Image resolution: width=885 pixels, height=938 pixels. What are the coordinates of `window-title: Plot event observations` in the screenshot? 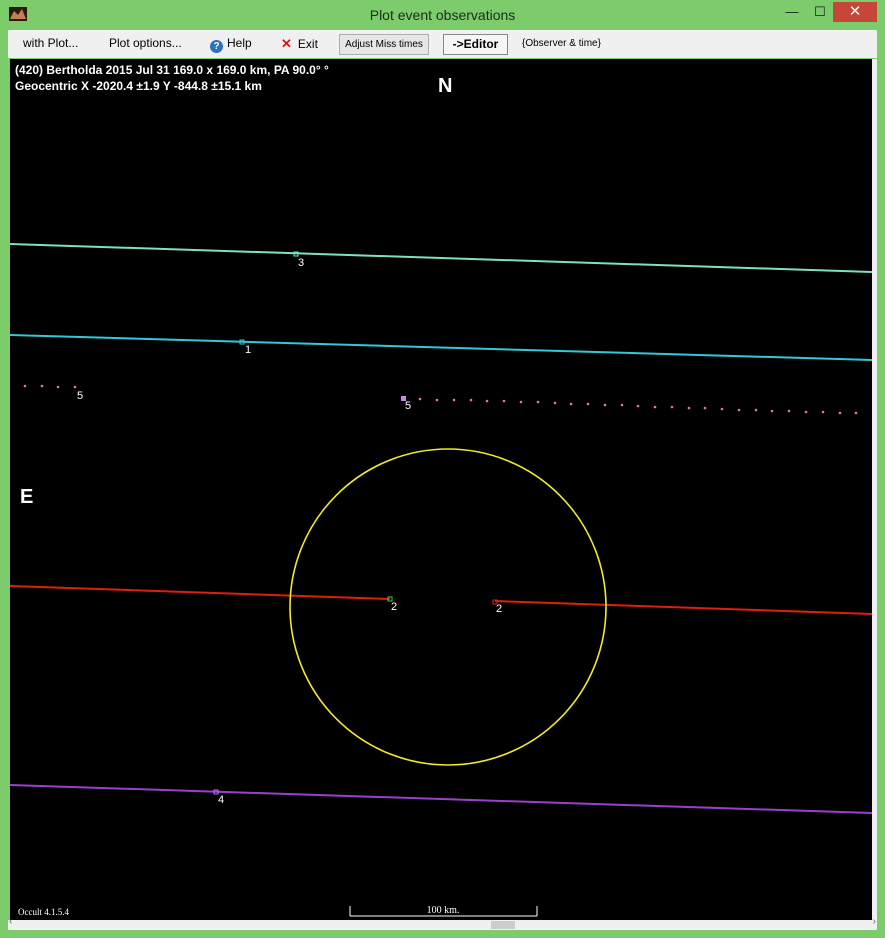 It's located at (442, 15).